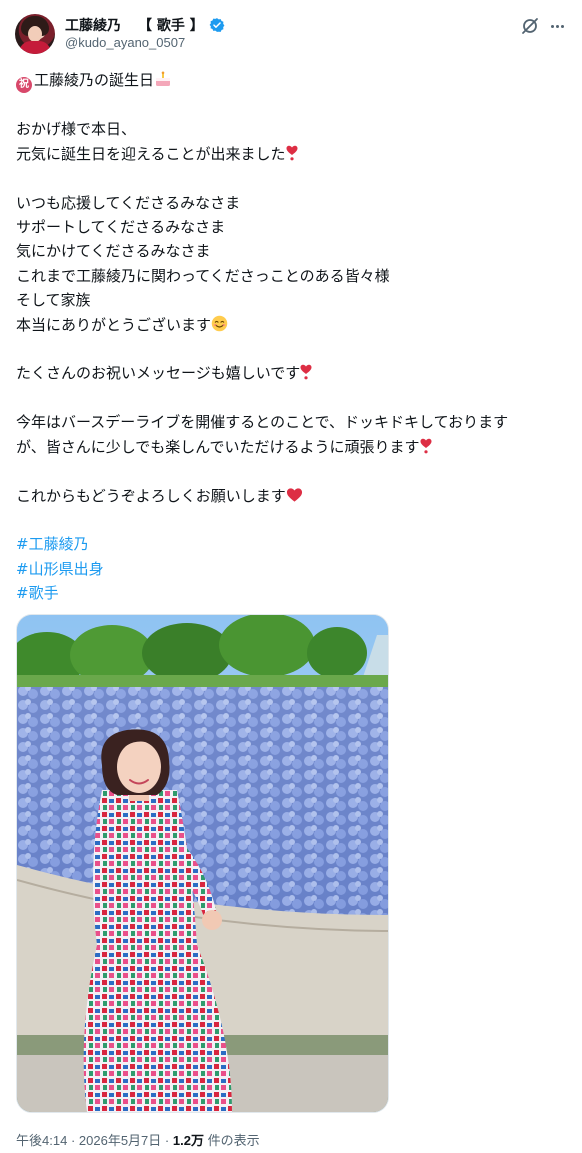 This screenshot has height=1153, width=582. I want to click on avatar, so click(35, 34).